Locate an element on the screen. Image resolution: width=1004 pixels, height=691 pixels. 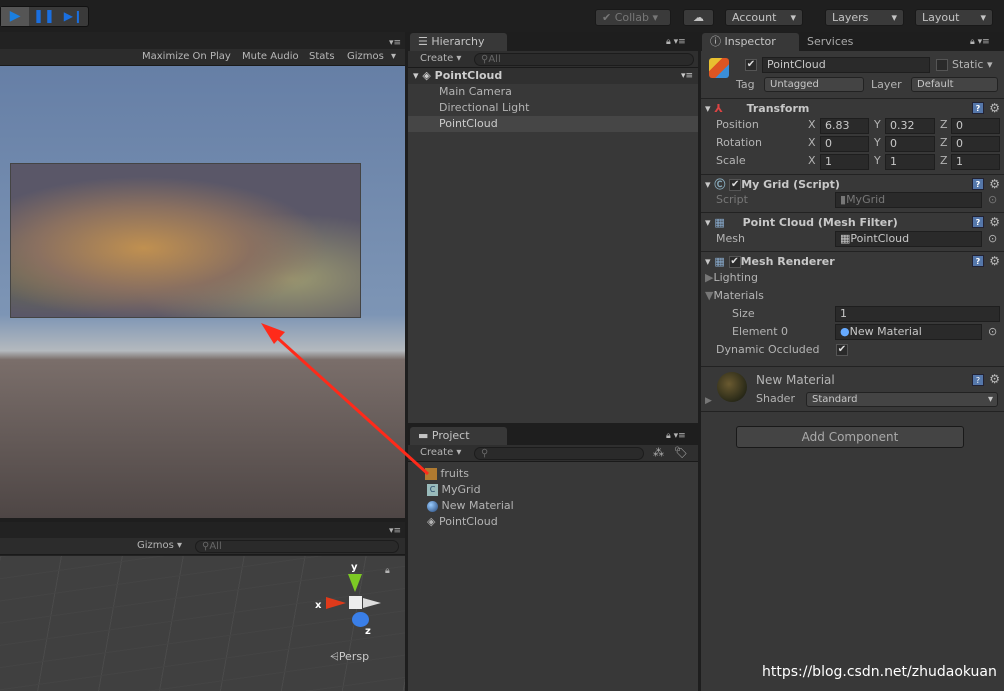
arrow-line is located at coordinates (350, 403).